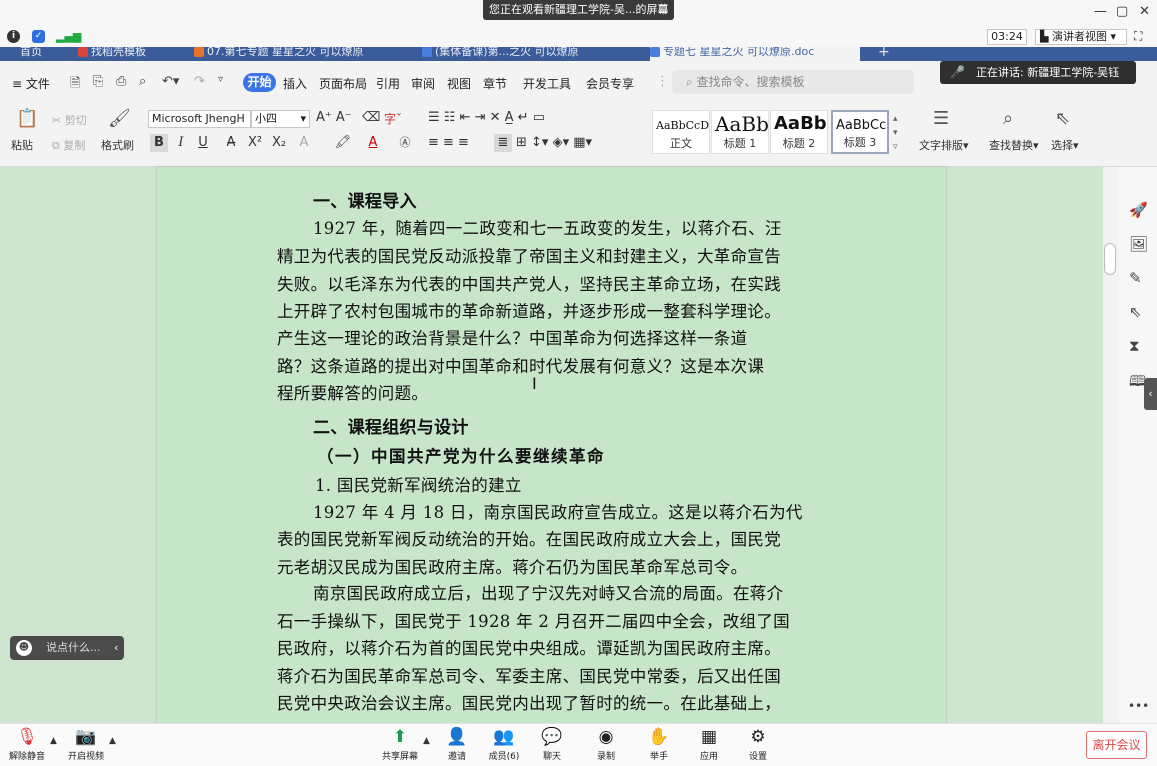 The width and height of the screenshot is (1157, 766). What do you see at coordinates (279, 143) in the screenshot?
I see `subscript-button: X₂` at bounding box center [279, 143].